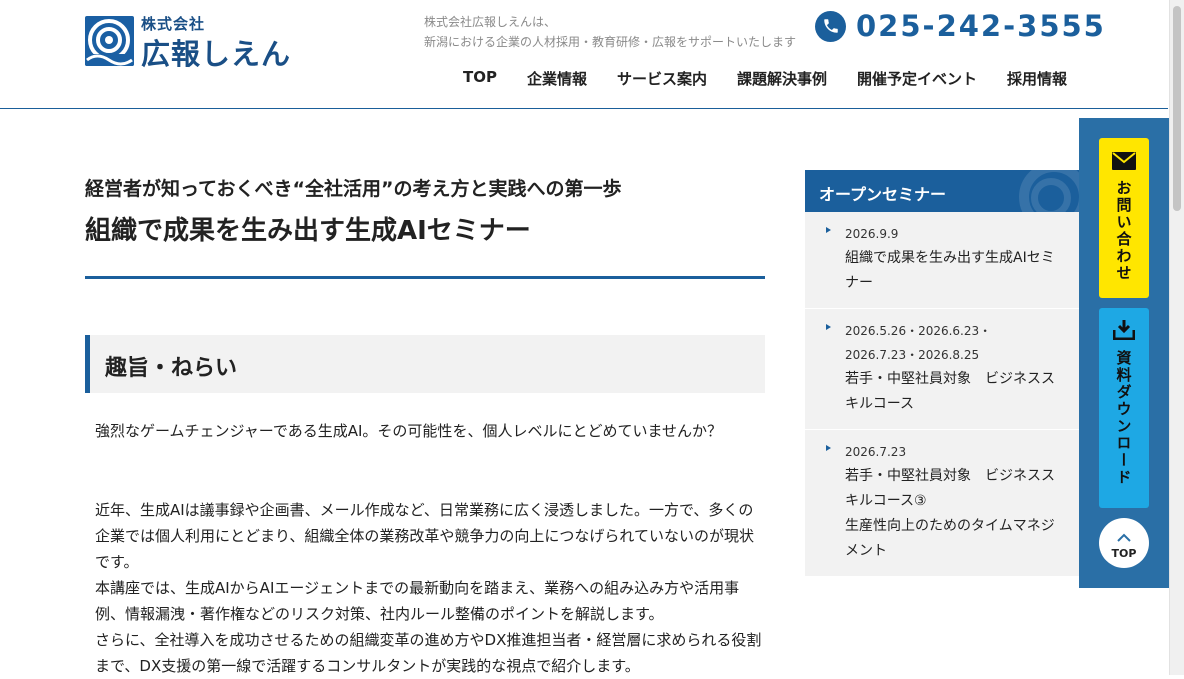  What do you see at coordinates (1177, 108) in the screenshot?
I see `scrollbar-thumb` at bounding box center [1177, 108].